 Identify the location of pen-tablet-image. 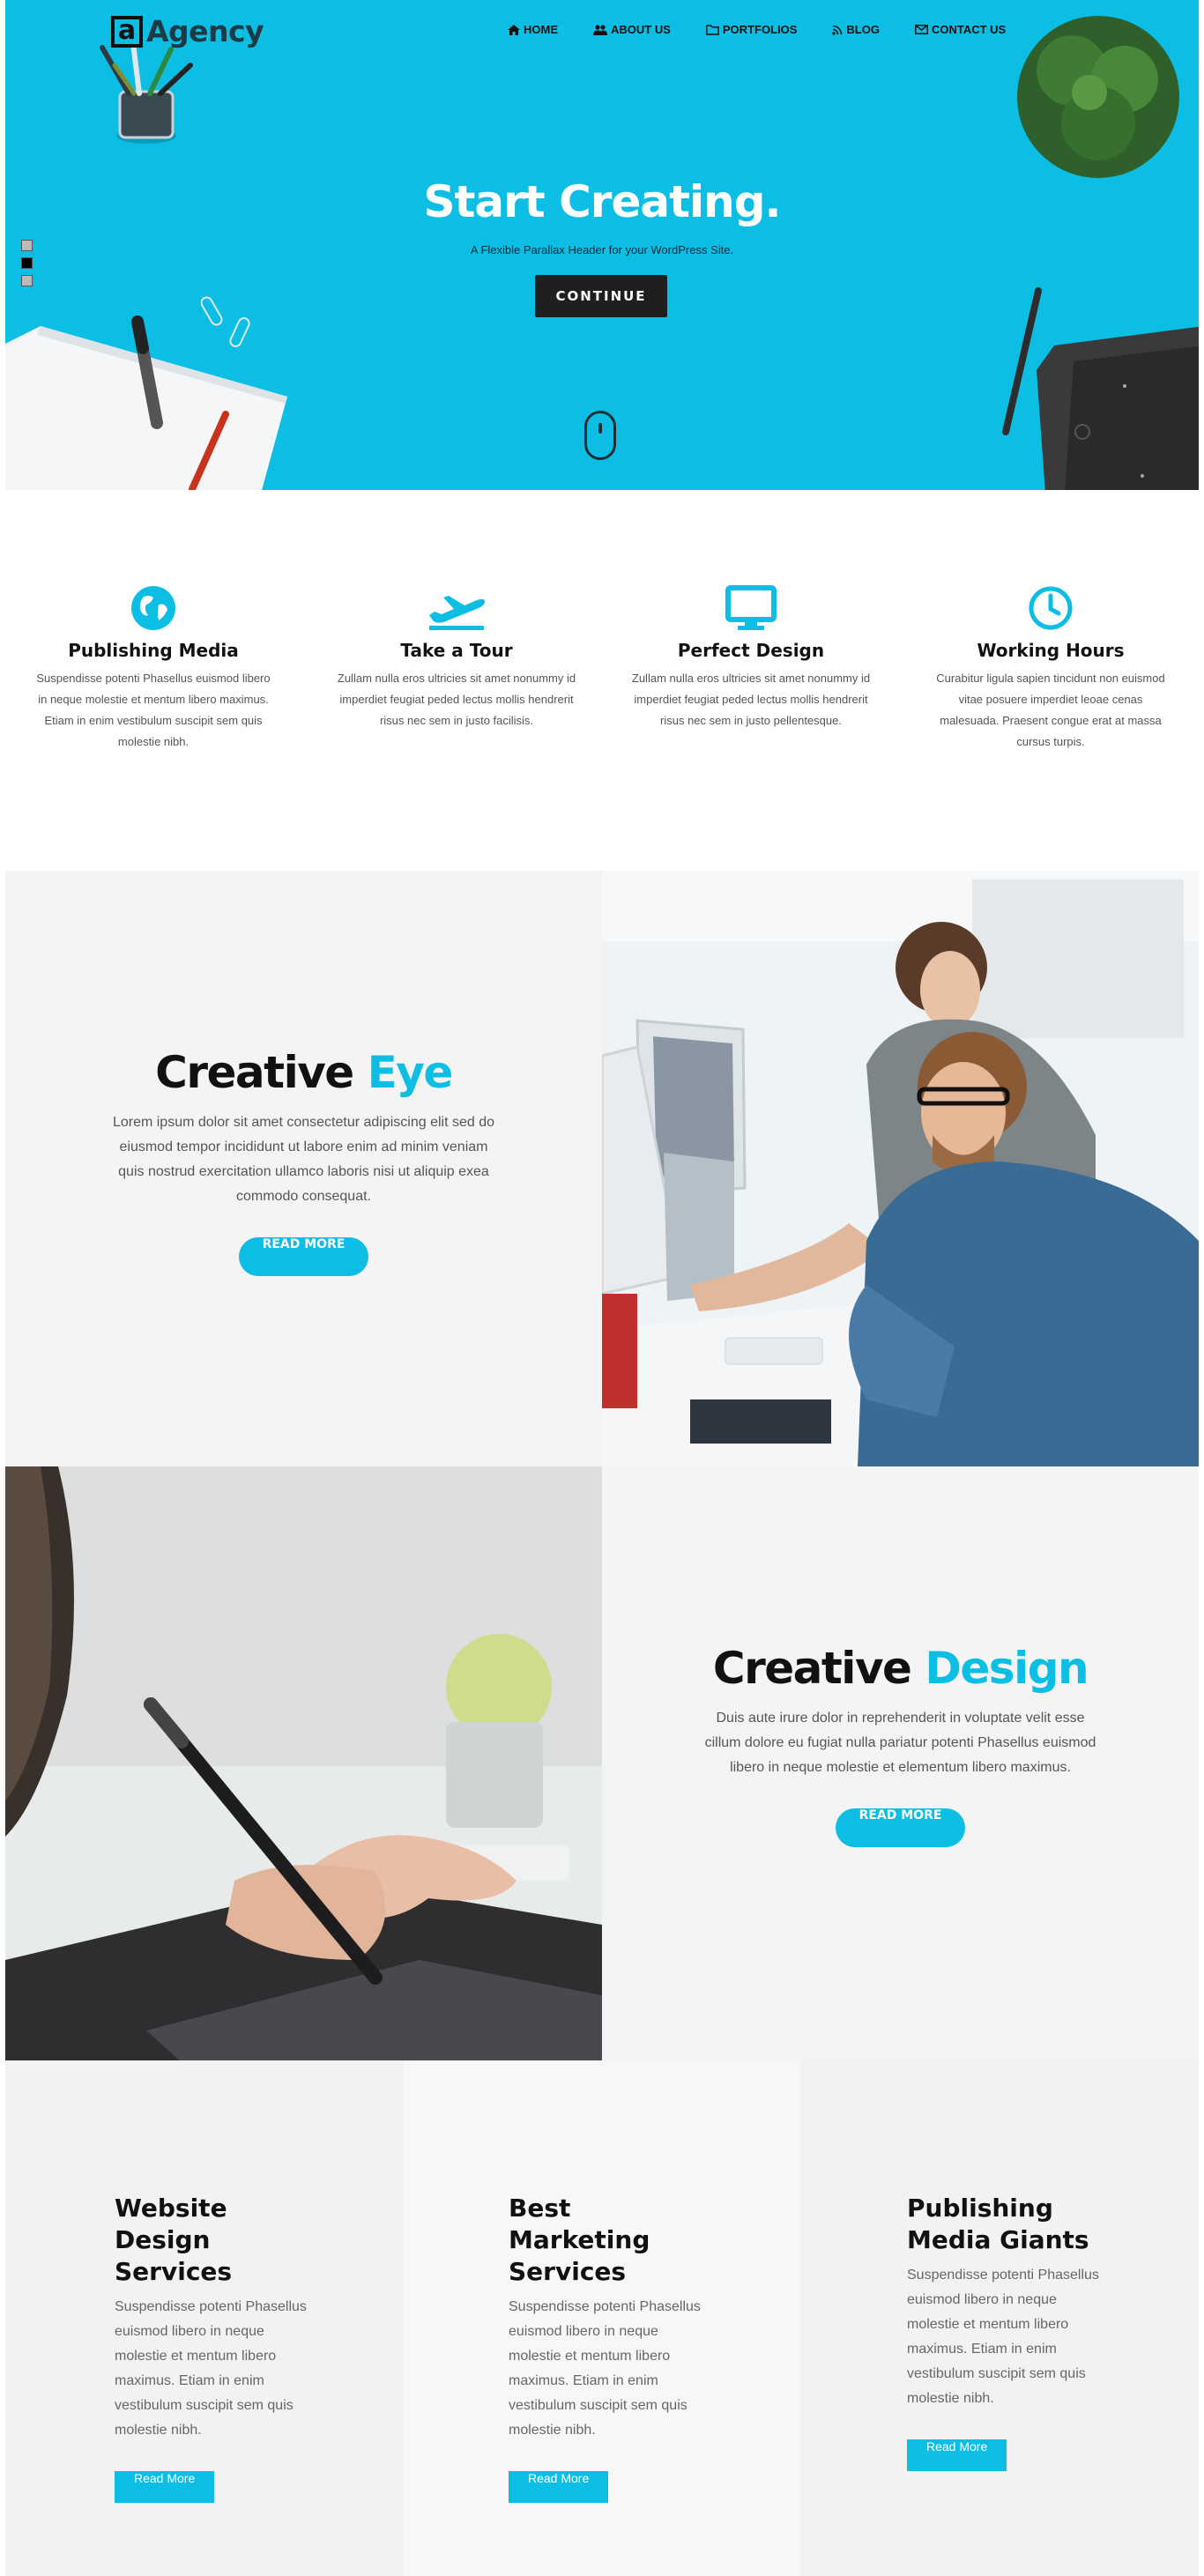
(303, 1764).